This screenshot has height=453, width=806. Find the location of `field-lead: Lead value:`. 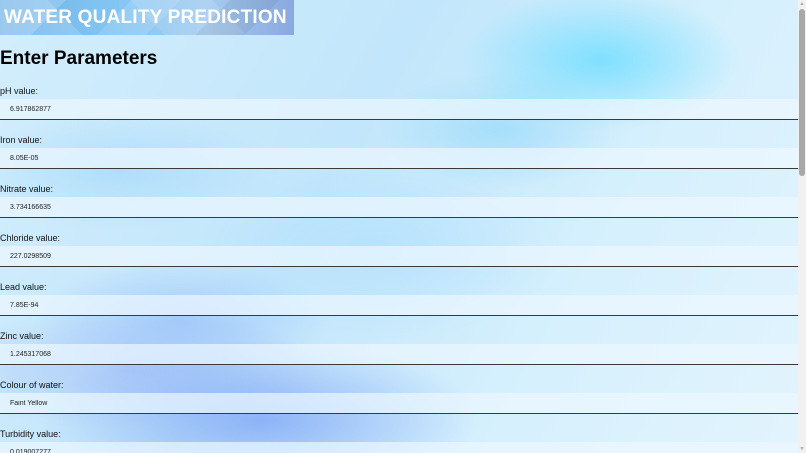

field-lead: Lead value: is located at coordinates (399, 303).